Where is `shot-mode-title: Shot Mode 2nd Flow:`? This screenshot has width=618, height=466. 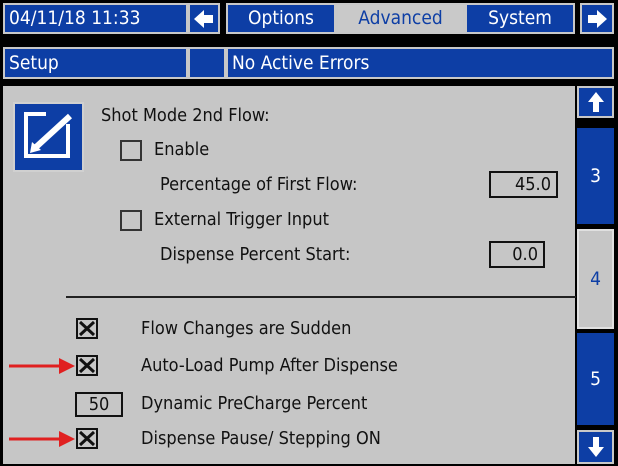 shot-mode-title: Shot Mode 2nd Flow: is located at coordinates (185, 115).